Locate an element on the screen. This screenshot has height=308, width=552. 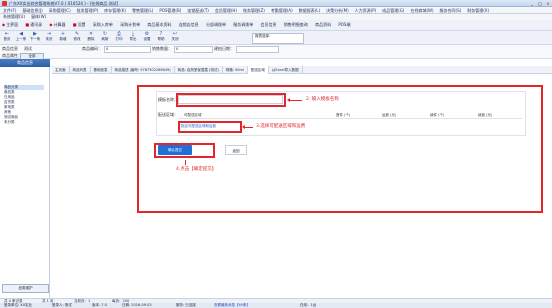
add-fee-header: 续费 (元) is located at coordinates (485, 115).